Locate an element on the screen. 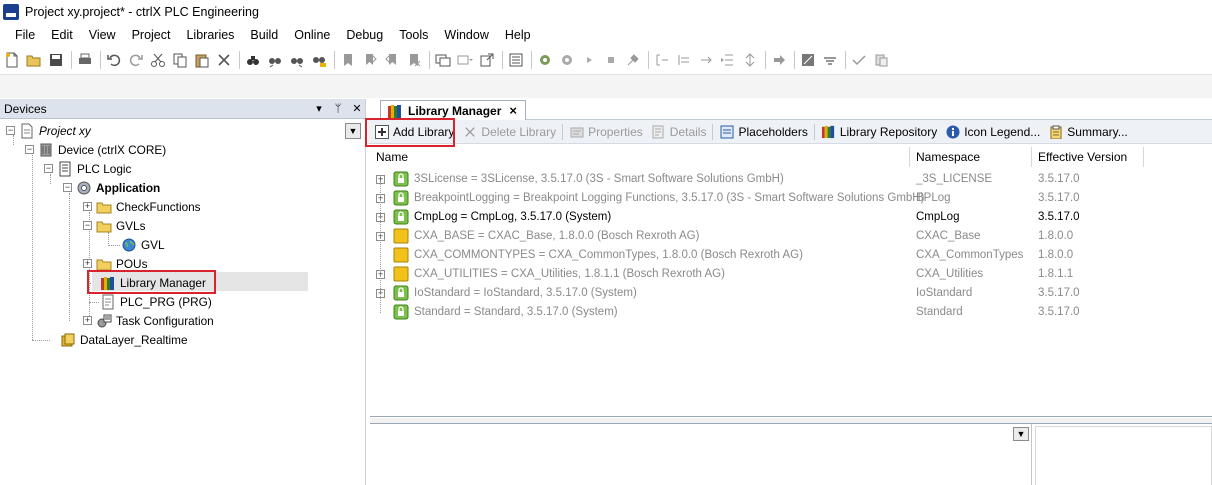 The image size is (1212, 485). tree-node-plc-prg: PLC_PRG (PRG) is located at coordinates (156, 301).